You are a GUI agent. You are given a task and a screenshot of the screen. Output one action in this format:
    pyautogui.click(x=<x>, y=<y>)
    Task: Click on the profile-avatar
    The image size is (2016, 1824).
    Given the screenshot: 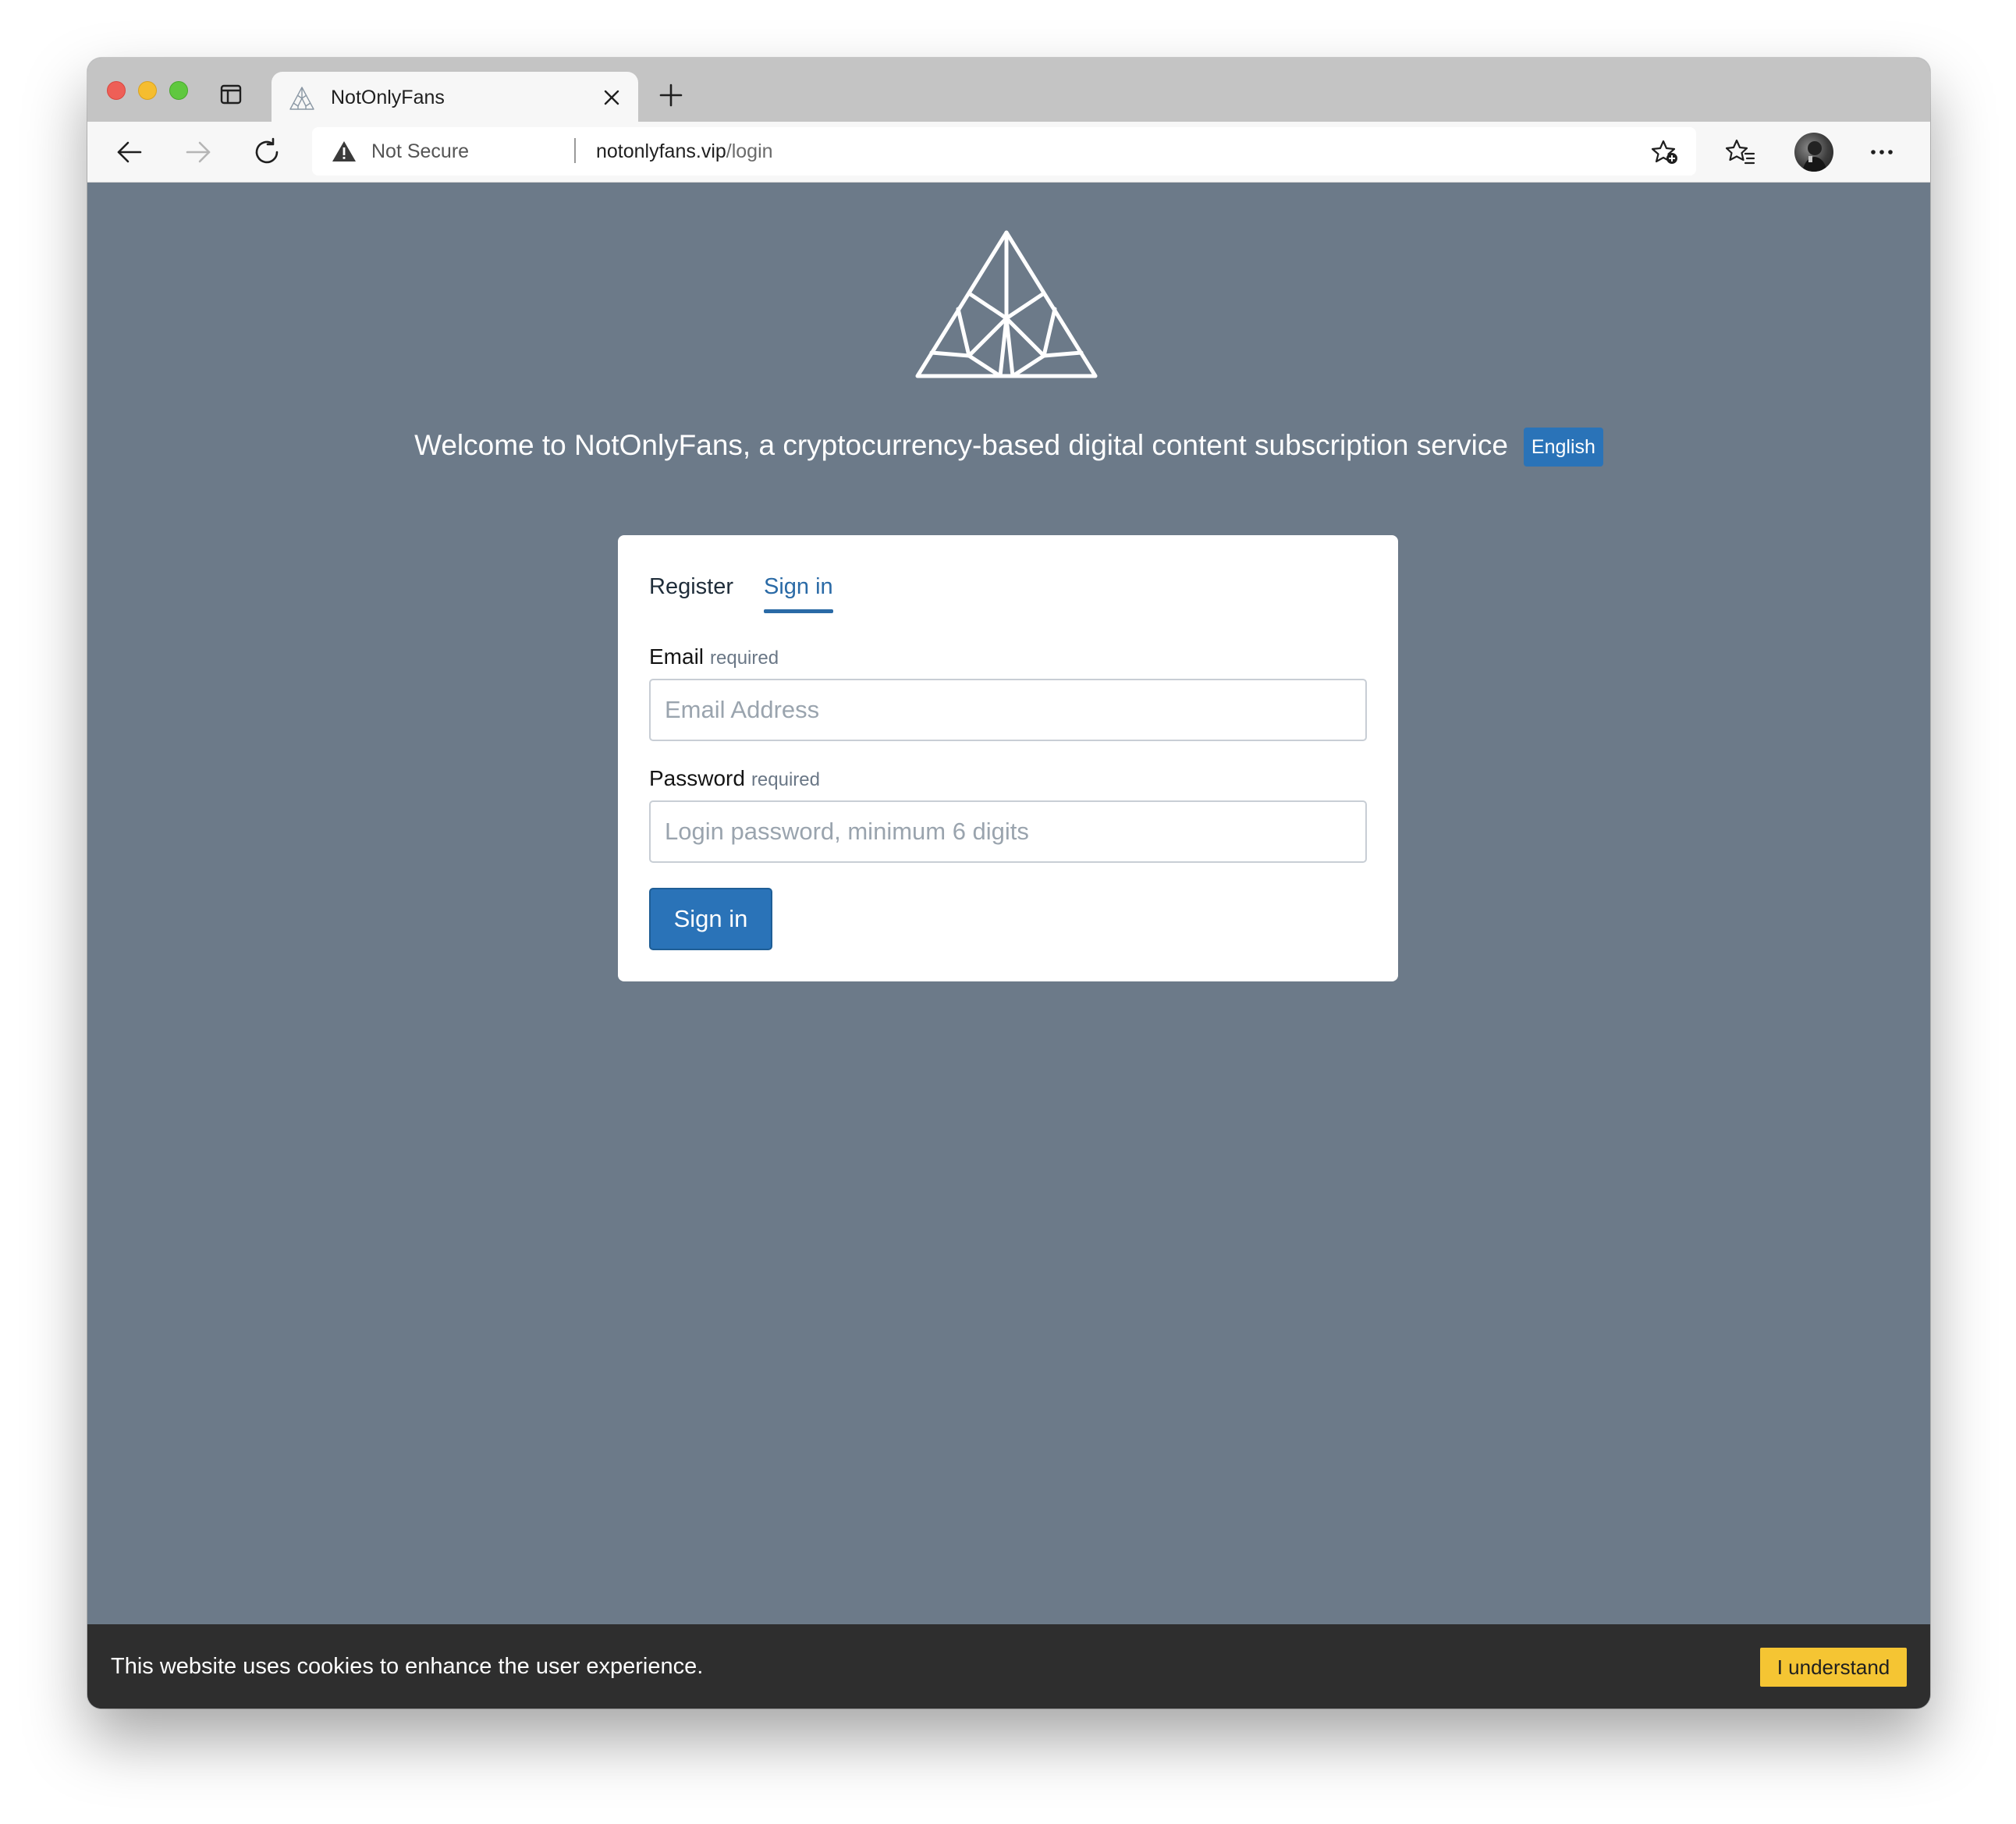 What is the action you would take?
    pyautogui.click(x=1814, y=152)
    